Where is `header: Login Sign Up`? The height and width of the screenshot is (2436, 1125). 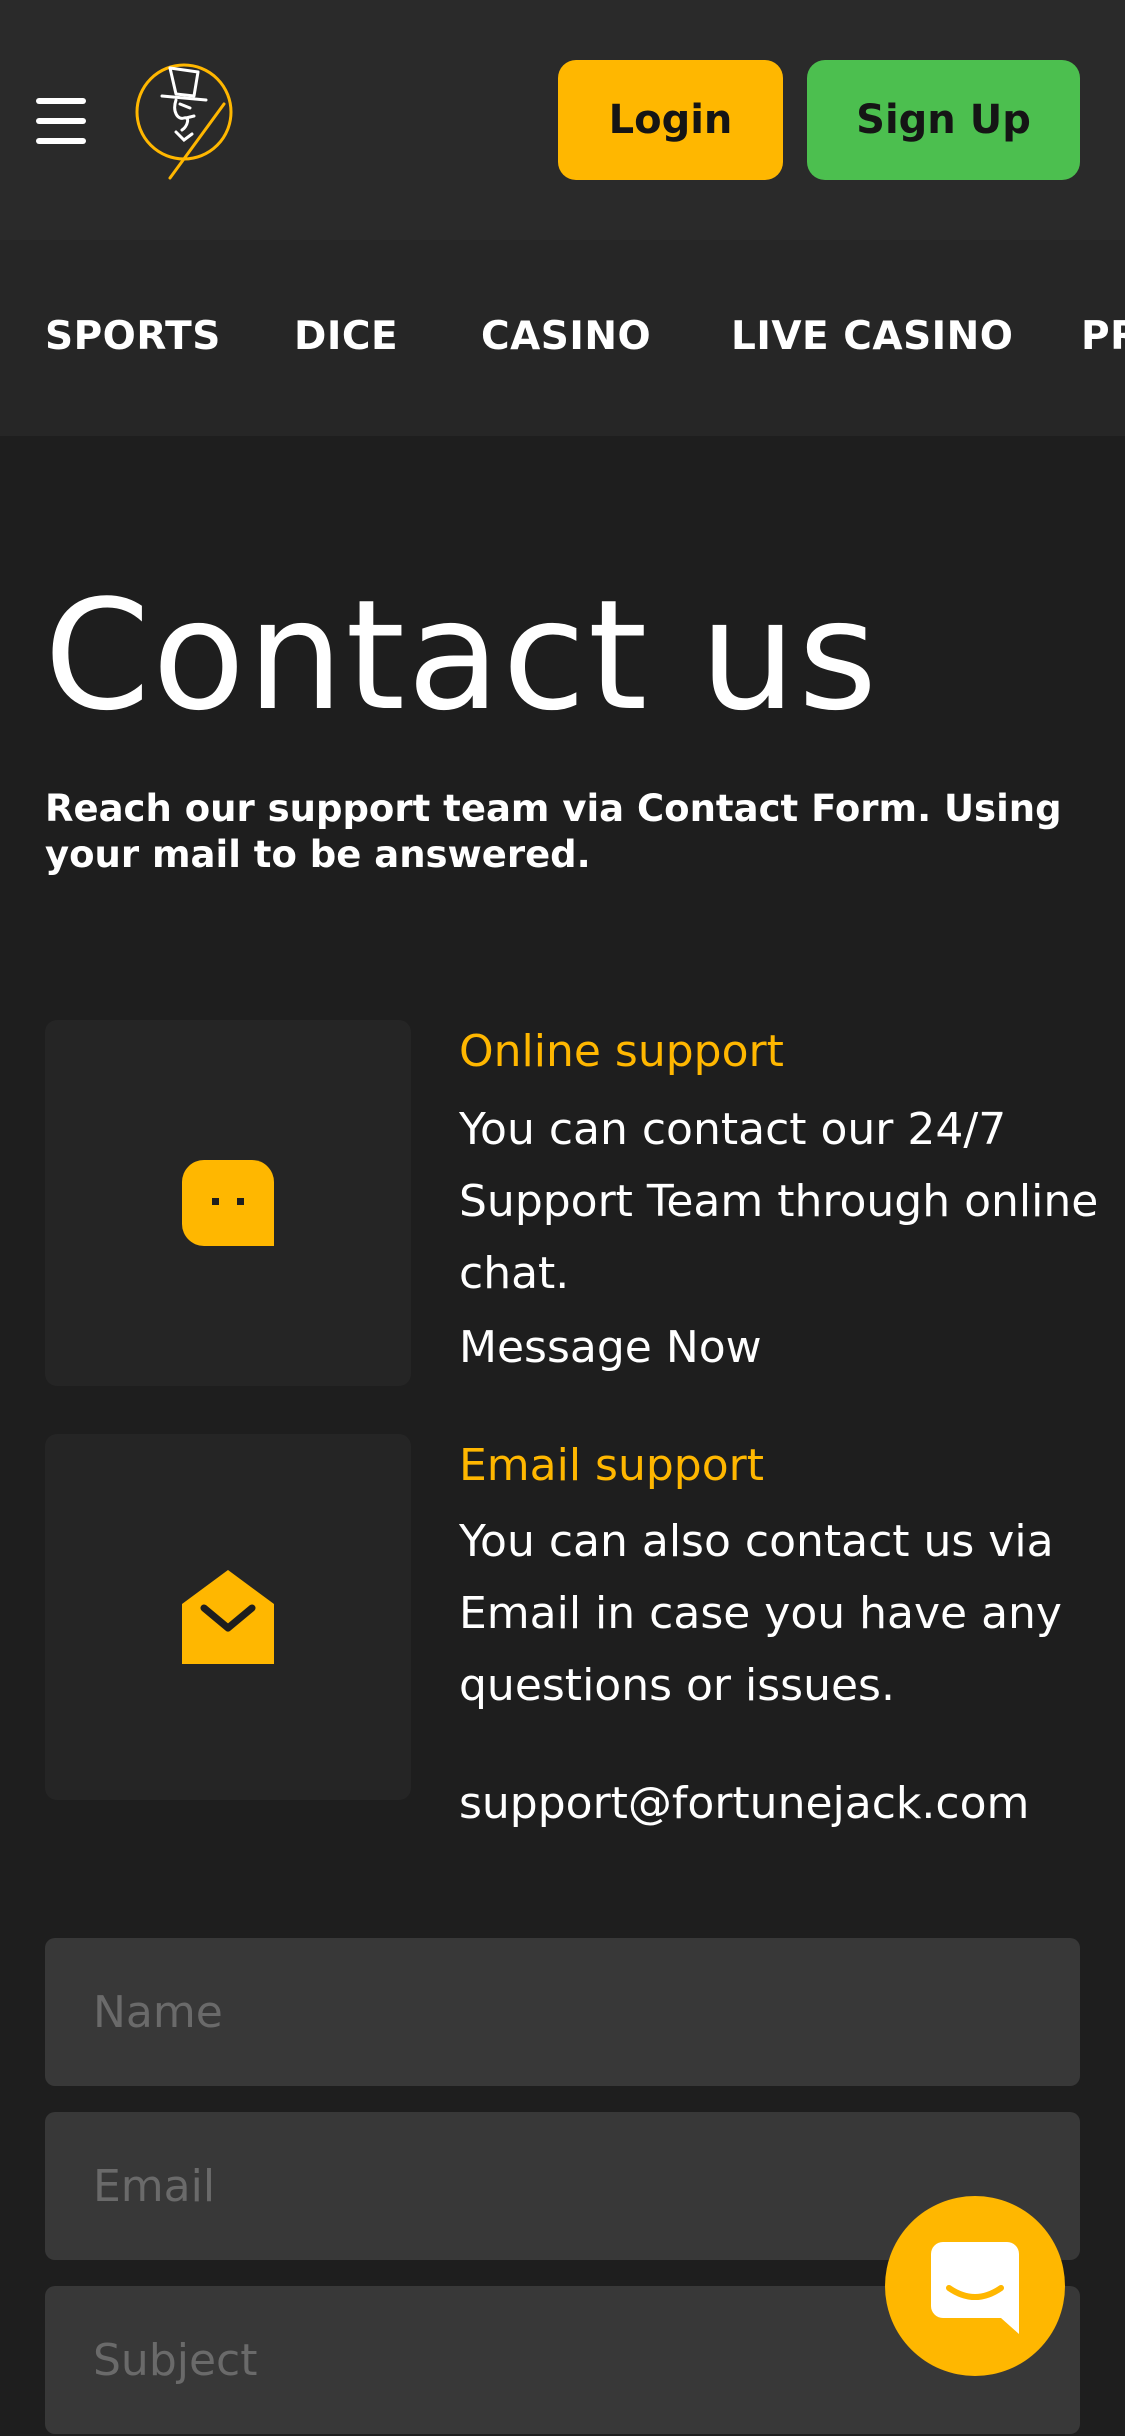
header: Login Sign Up is located at coordinates (562, 120).